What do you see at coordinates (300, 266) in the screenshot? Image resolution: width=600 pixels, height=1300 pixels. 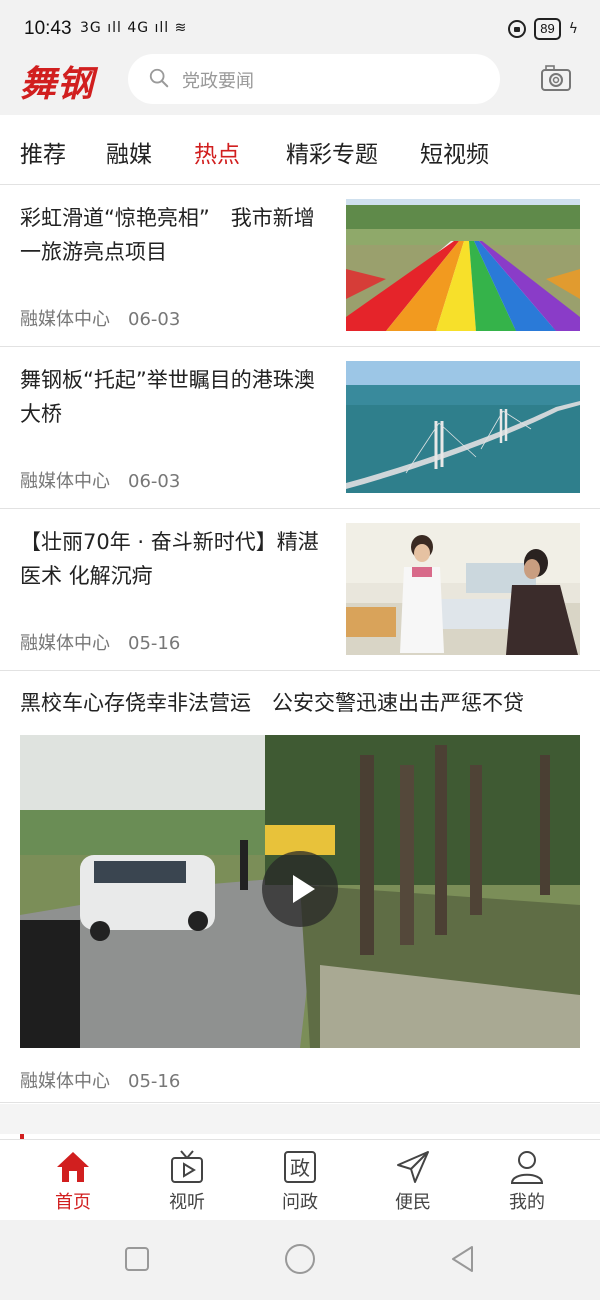 I see `news-item: 彩虹滑道“惊艳亮相” 我市新增一旅游亮点项目 融媒体中心 06-03` at bounding box center [300, 266].